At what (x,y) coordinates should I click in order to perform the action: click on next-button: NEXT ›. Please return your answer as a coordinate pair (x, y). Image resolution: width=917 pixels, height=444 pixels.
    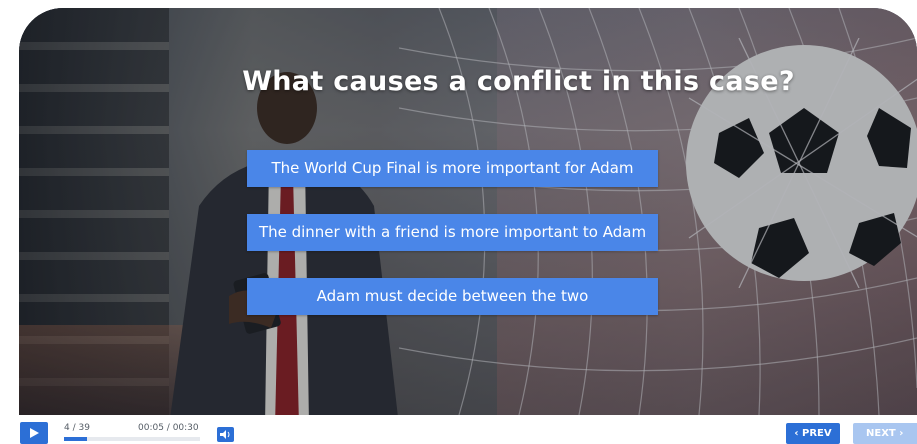
    Looking at the image, I should click on (885, 433).